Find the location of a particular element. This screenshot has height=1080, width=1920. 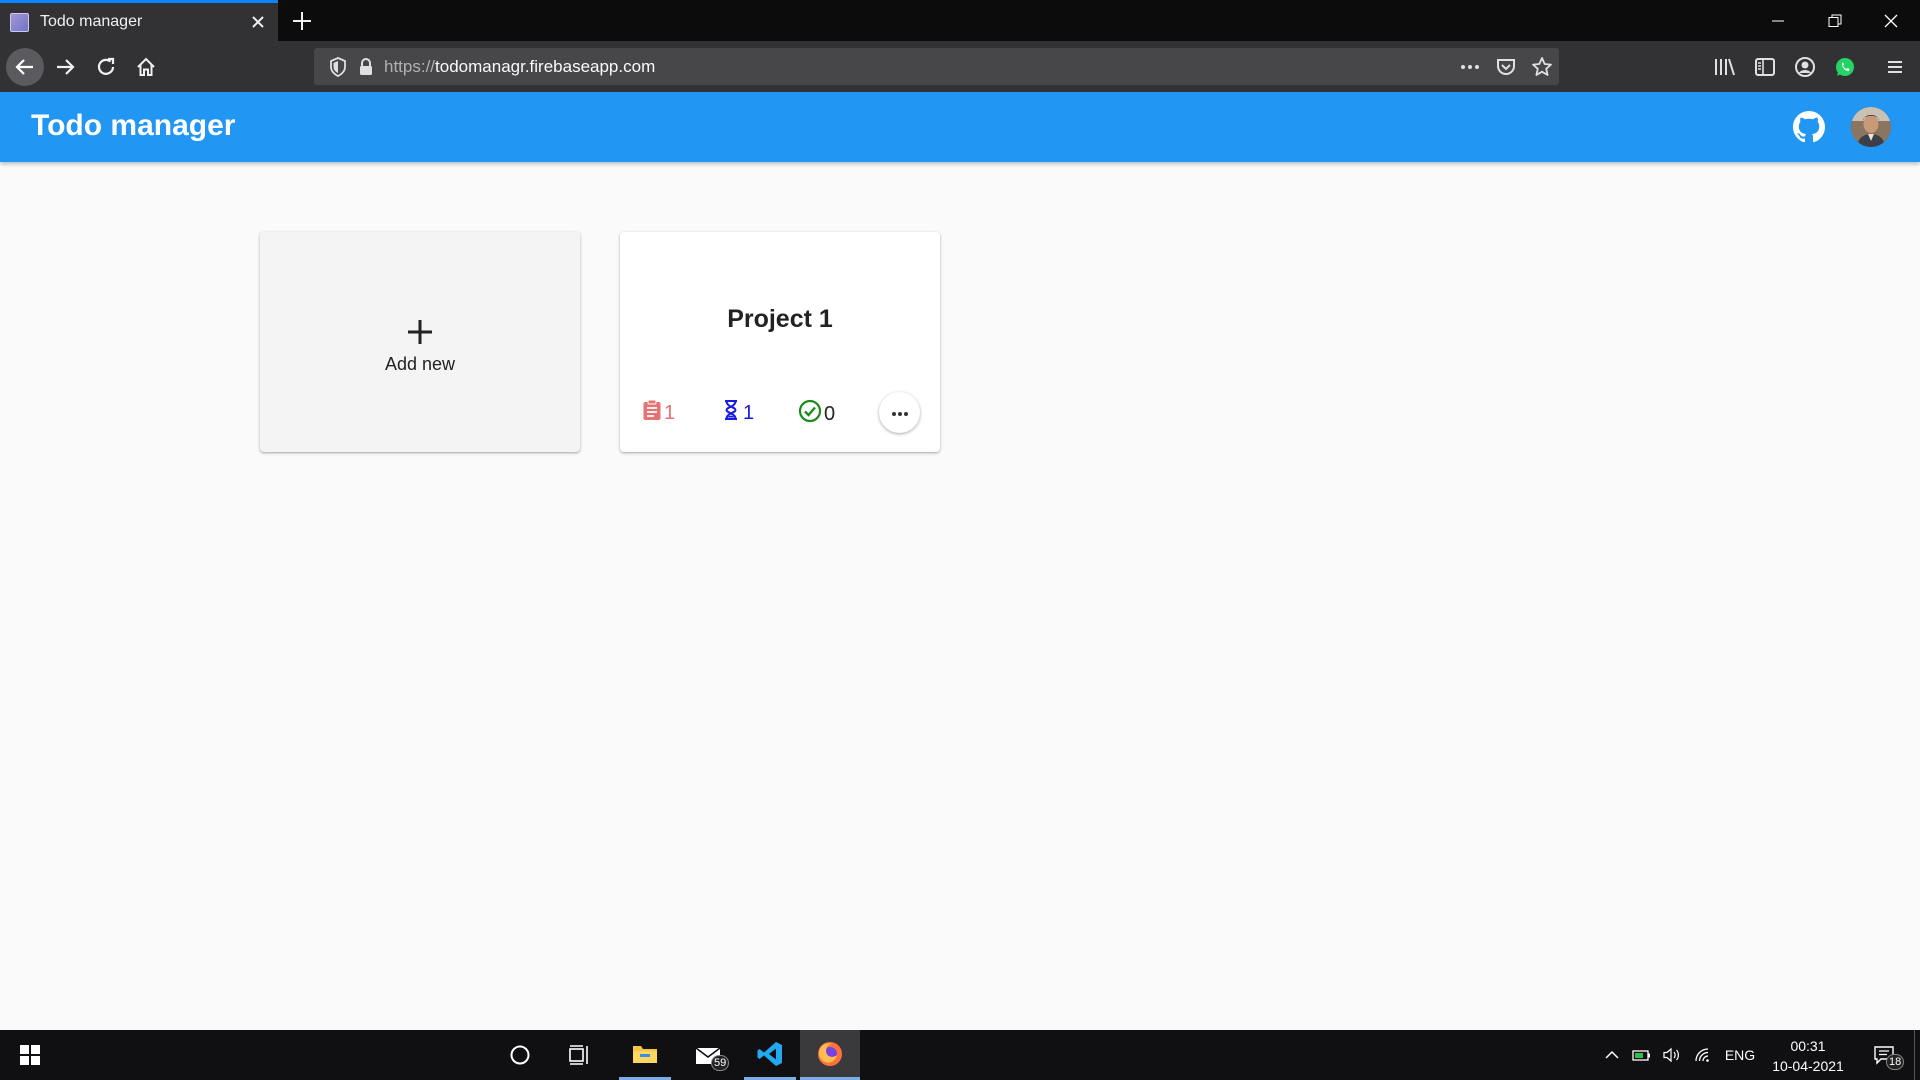

task-view-button is located at coordinates (580, 1055).